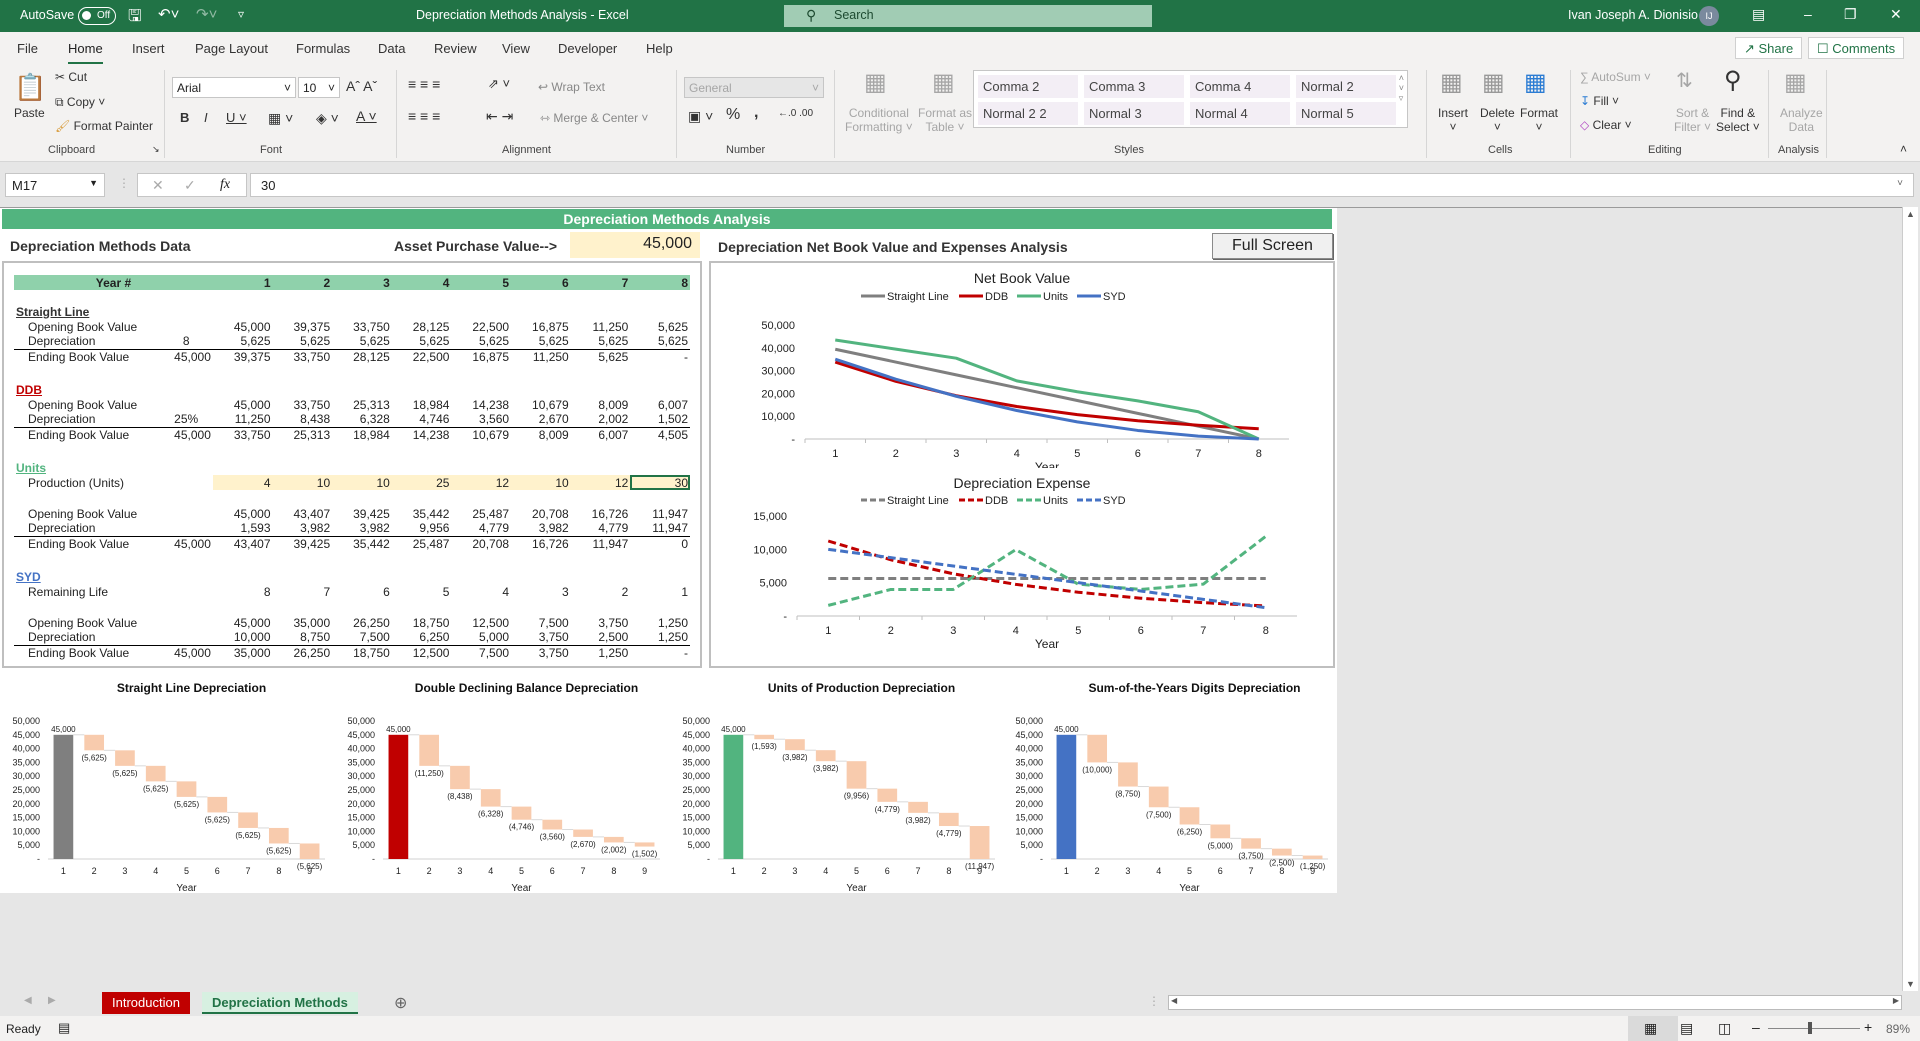 The width and height of the screenshot is (1920, 1041). What do you see at coordinates (1346, 113) in the screenshot?
I see `style-normal-5: Normal 5` at bounding box center [1346, 113].